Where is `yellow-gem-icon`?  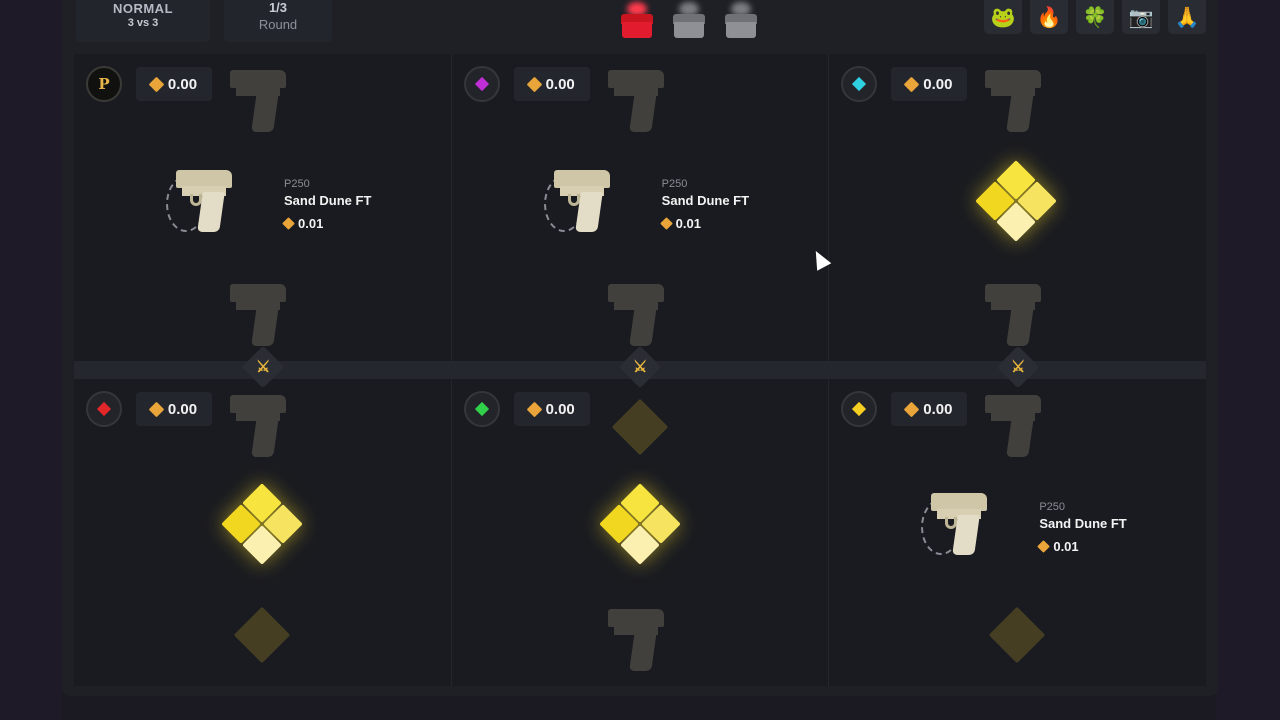 yellow-gem-icon is located at coordinates (859, 409).